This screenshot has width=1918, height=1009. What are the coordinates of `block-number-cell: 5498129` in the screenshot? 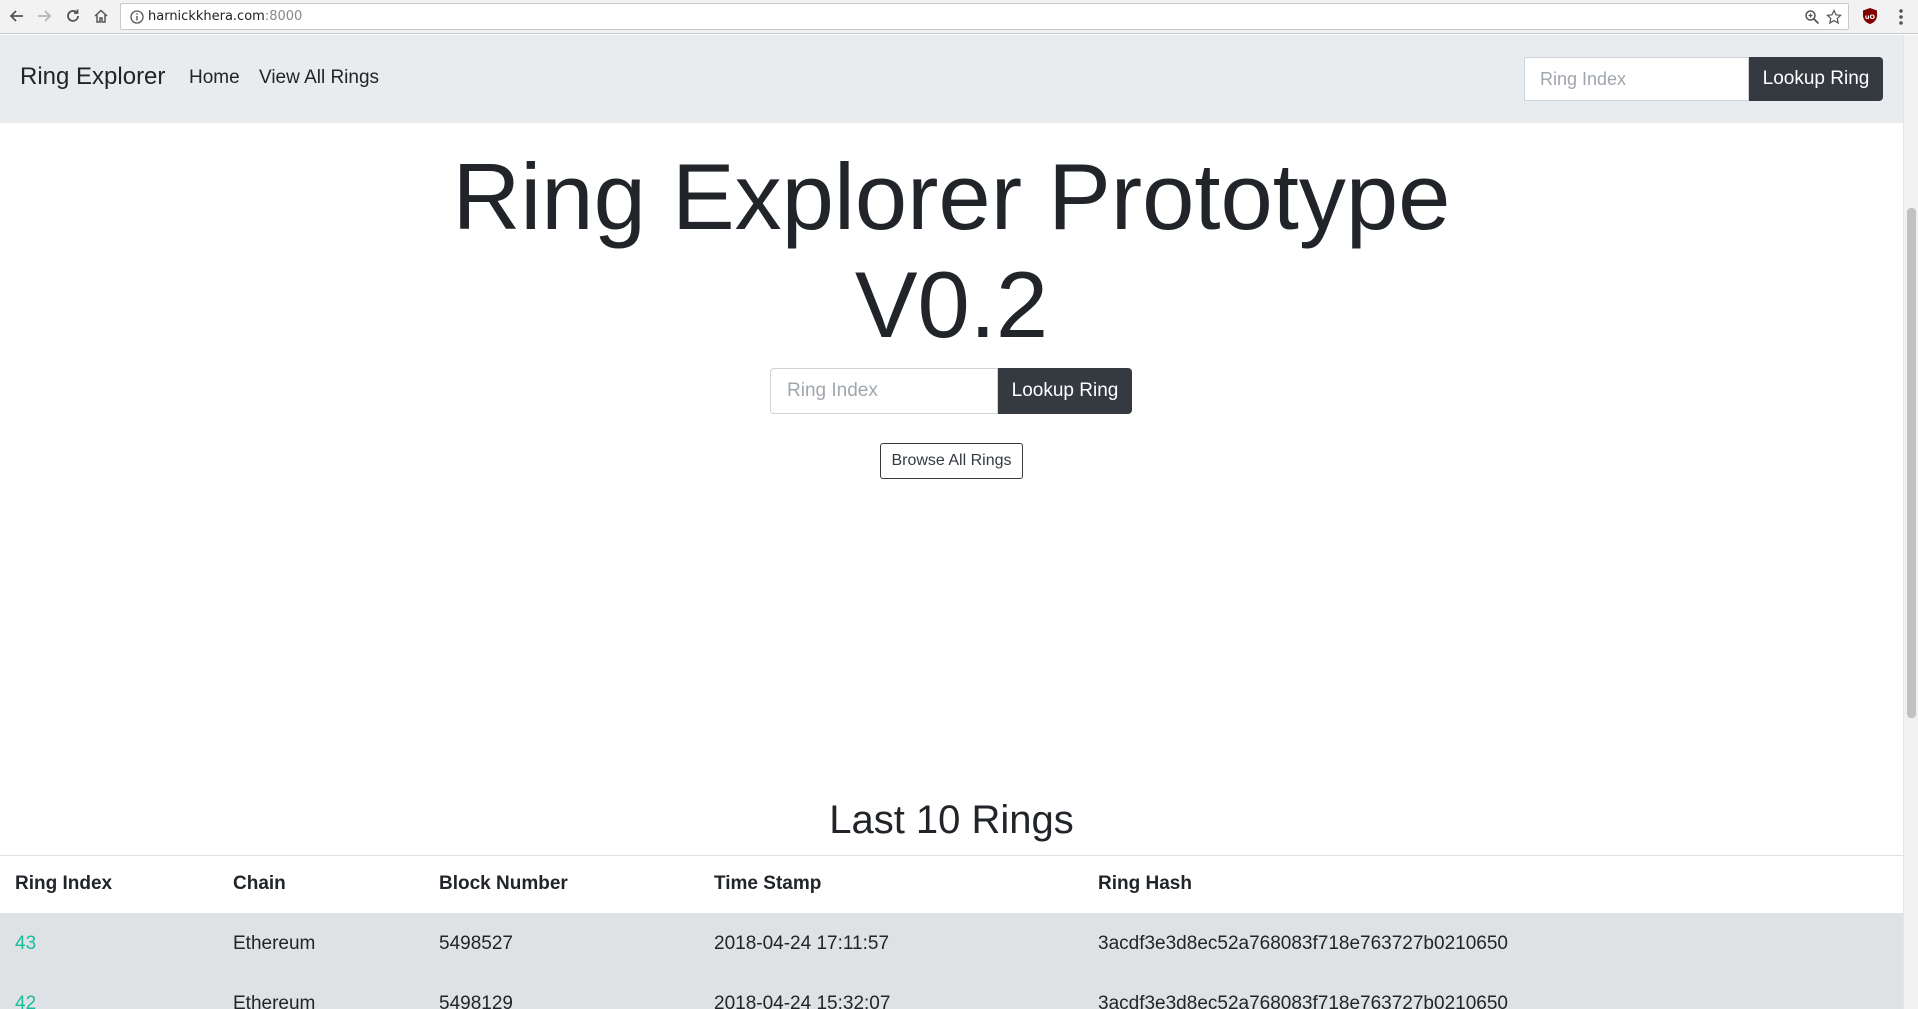 It's located at (561, 991).